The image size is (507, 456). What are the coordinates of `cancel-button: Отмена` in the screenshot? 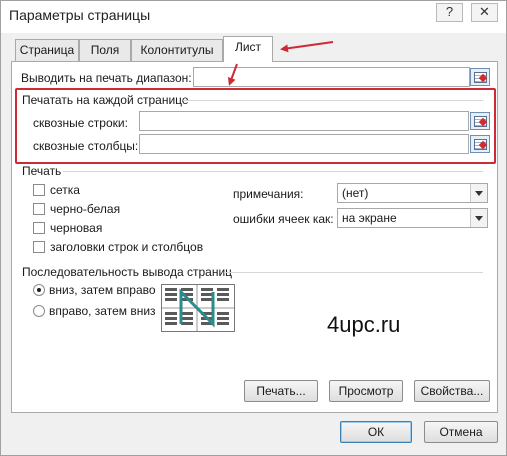 It's located at (461, 432).